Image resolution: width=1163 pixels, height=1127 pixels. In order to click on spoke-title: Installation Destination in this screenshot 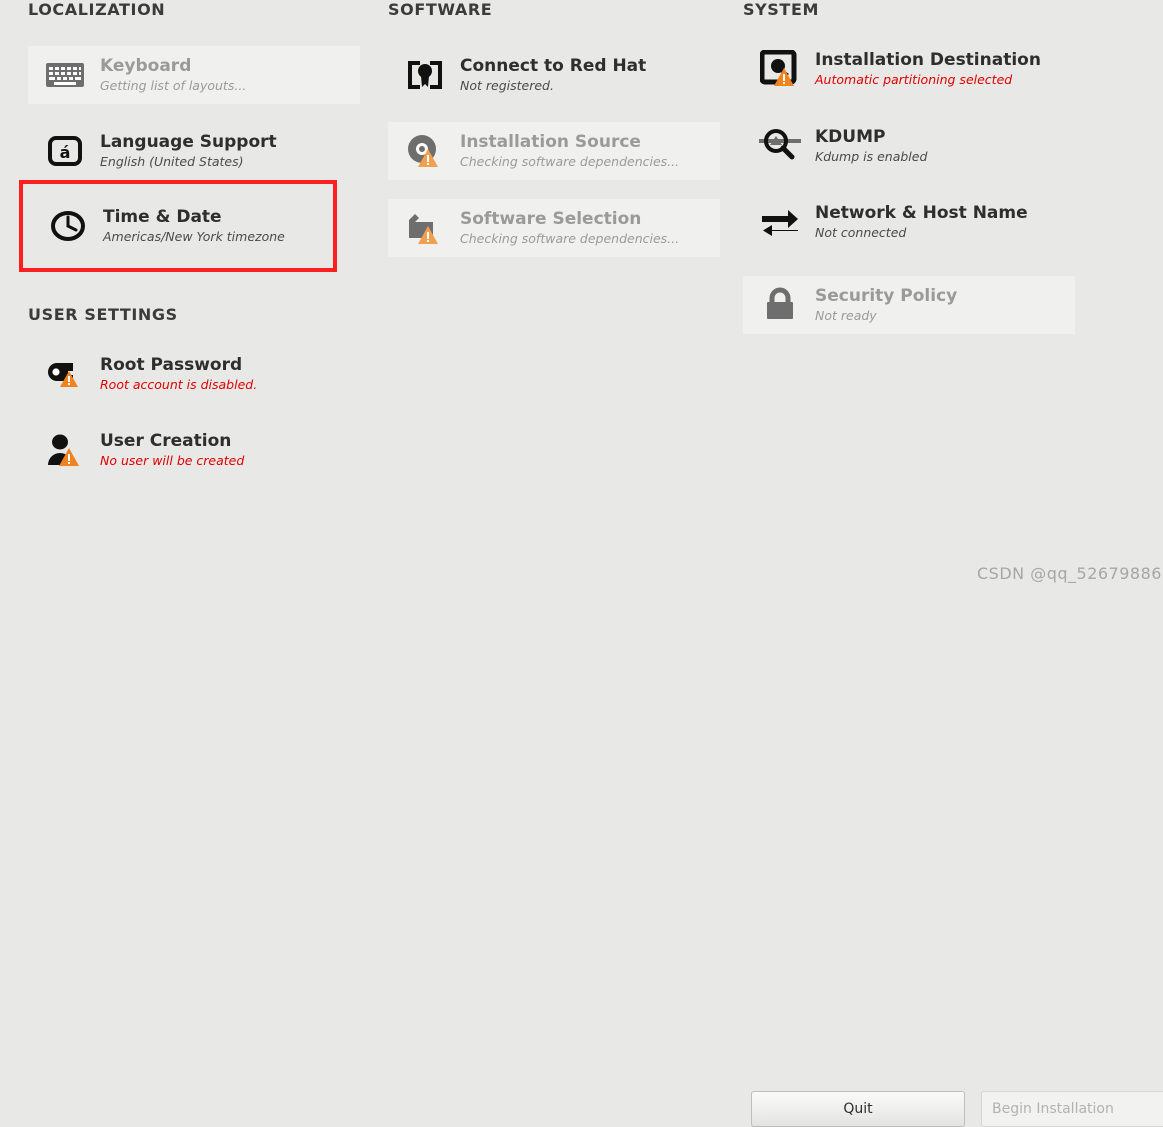, I will do `click(928, 60)`.